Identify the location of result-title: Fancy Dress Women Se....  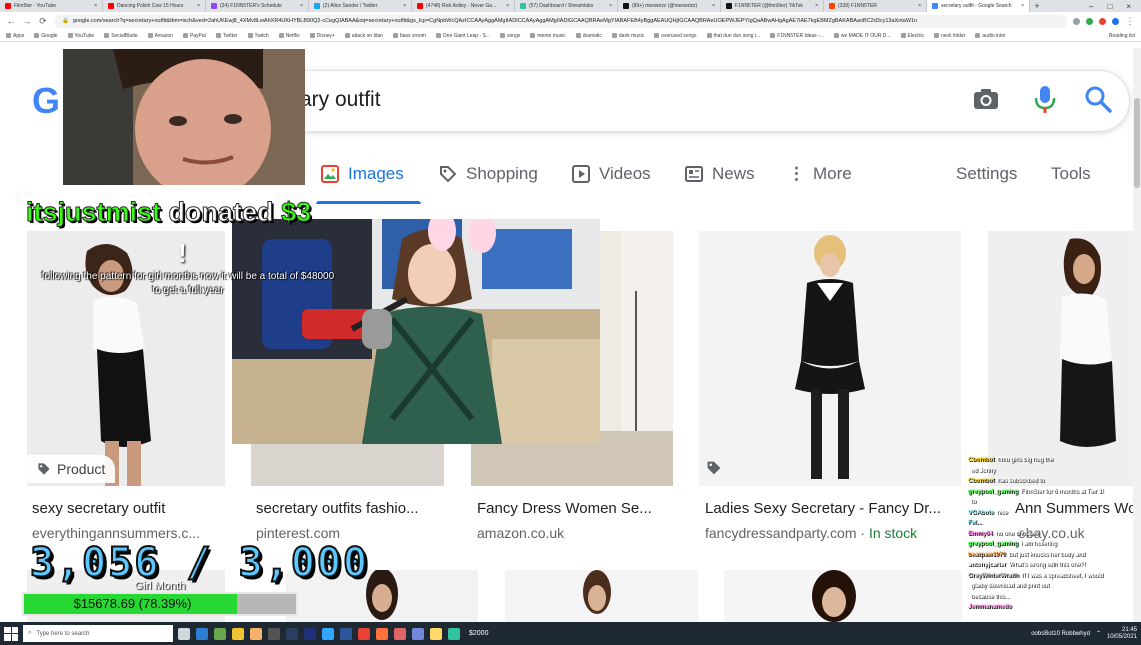
(564, 508).